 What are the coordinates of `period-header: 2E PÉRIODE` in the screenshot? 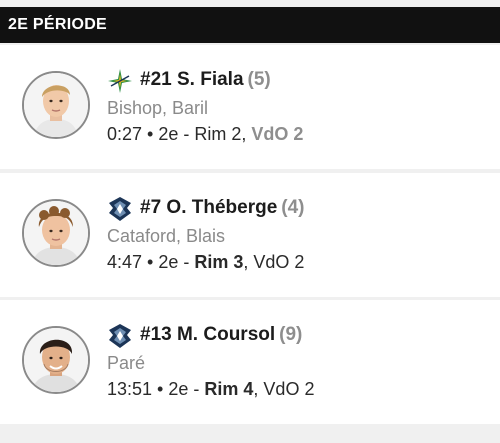 It's located at (250, 25).